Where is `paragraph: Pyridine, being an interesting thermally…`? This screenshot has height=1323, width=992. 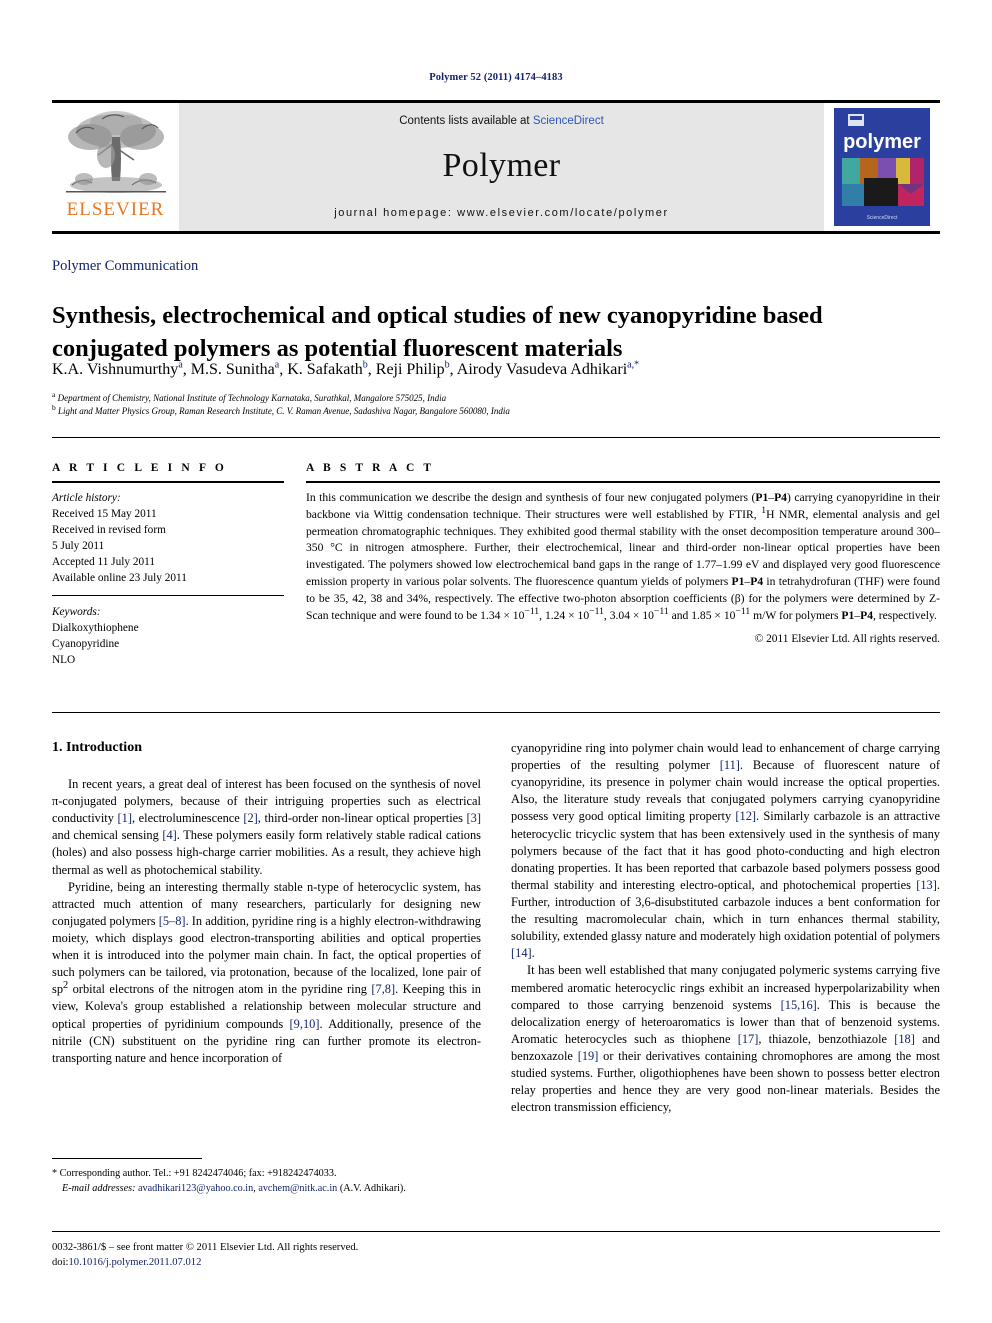 paragraph: Pyridine, being an interesting thermally… is located at coordinates (266, 972).